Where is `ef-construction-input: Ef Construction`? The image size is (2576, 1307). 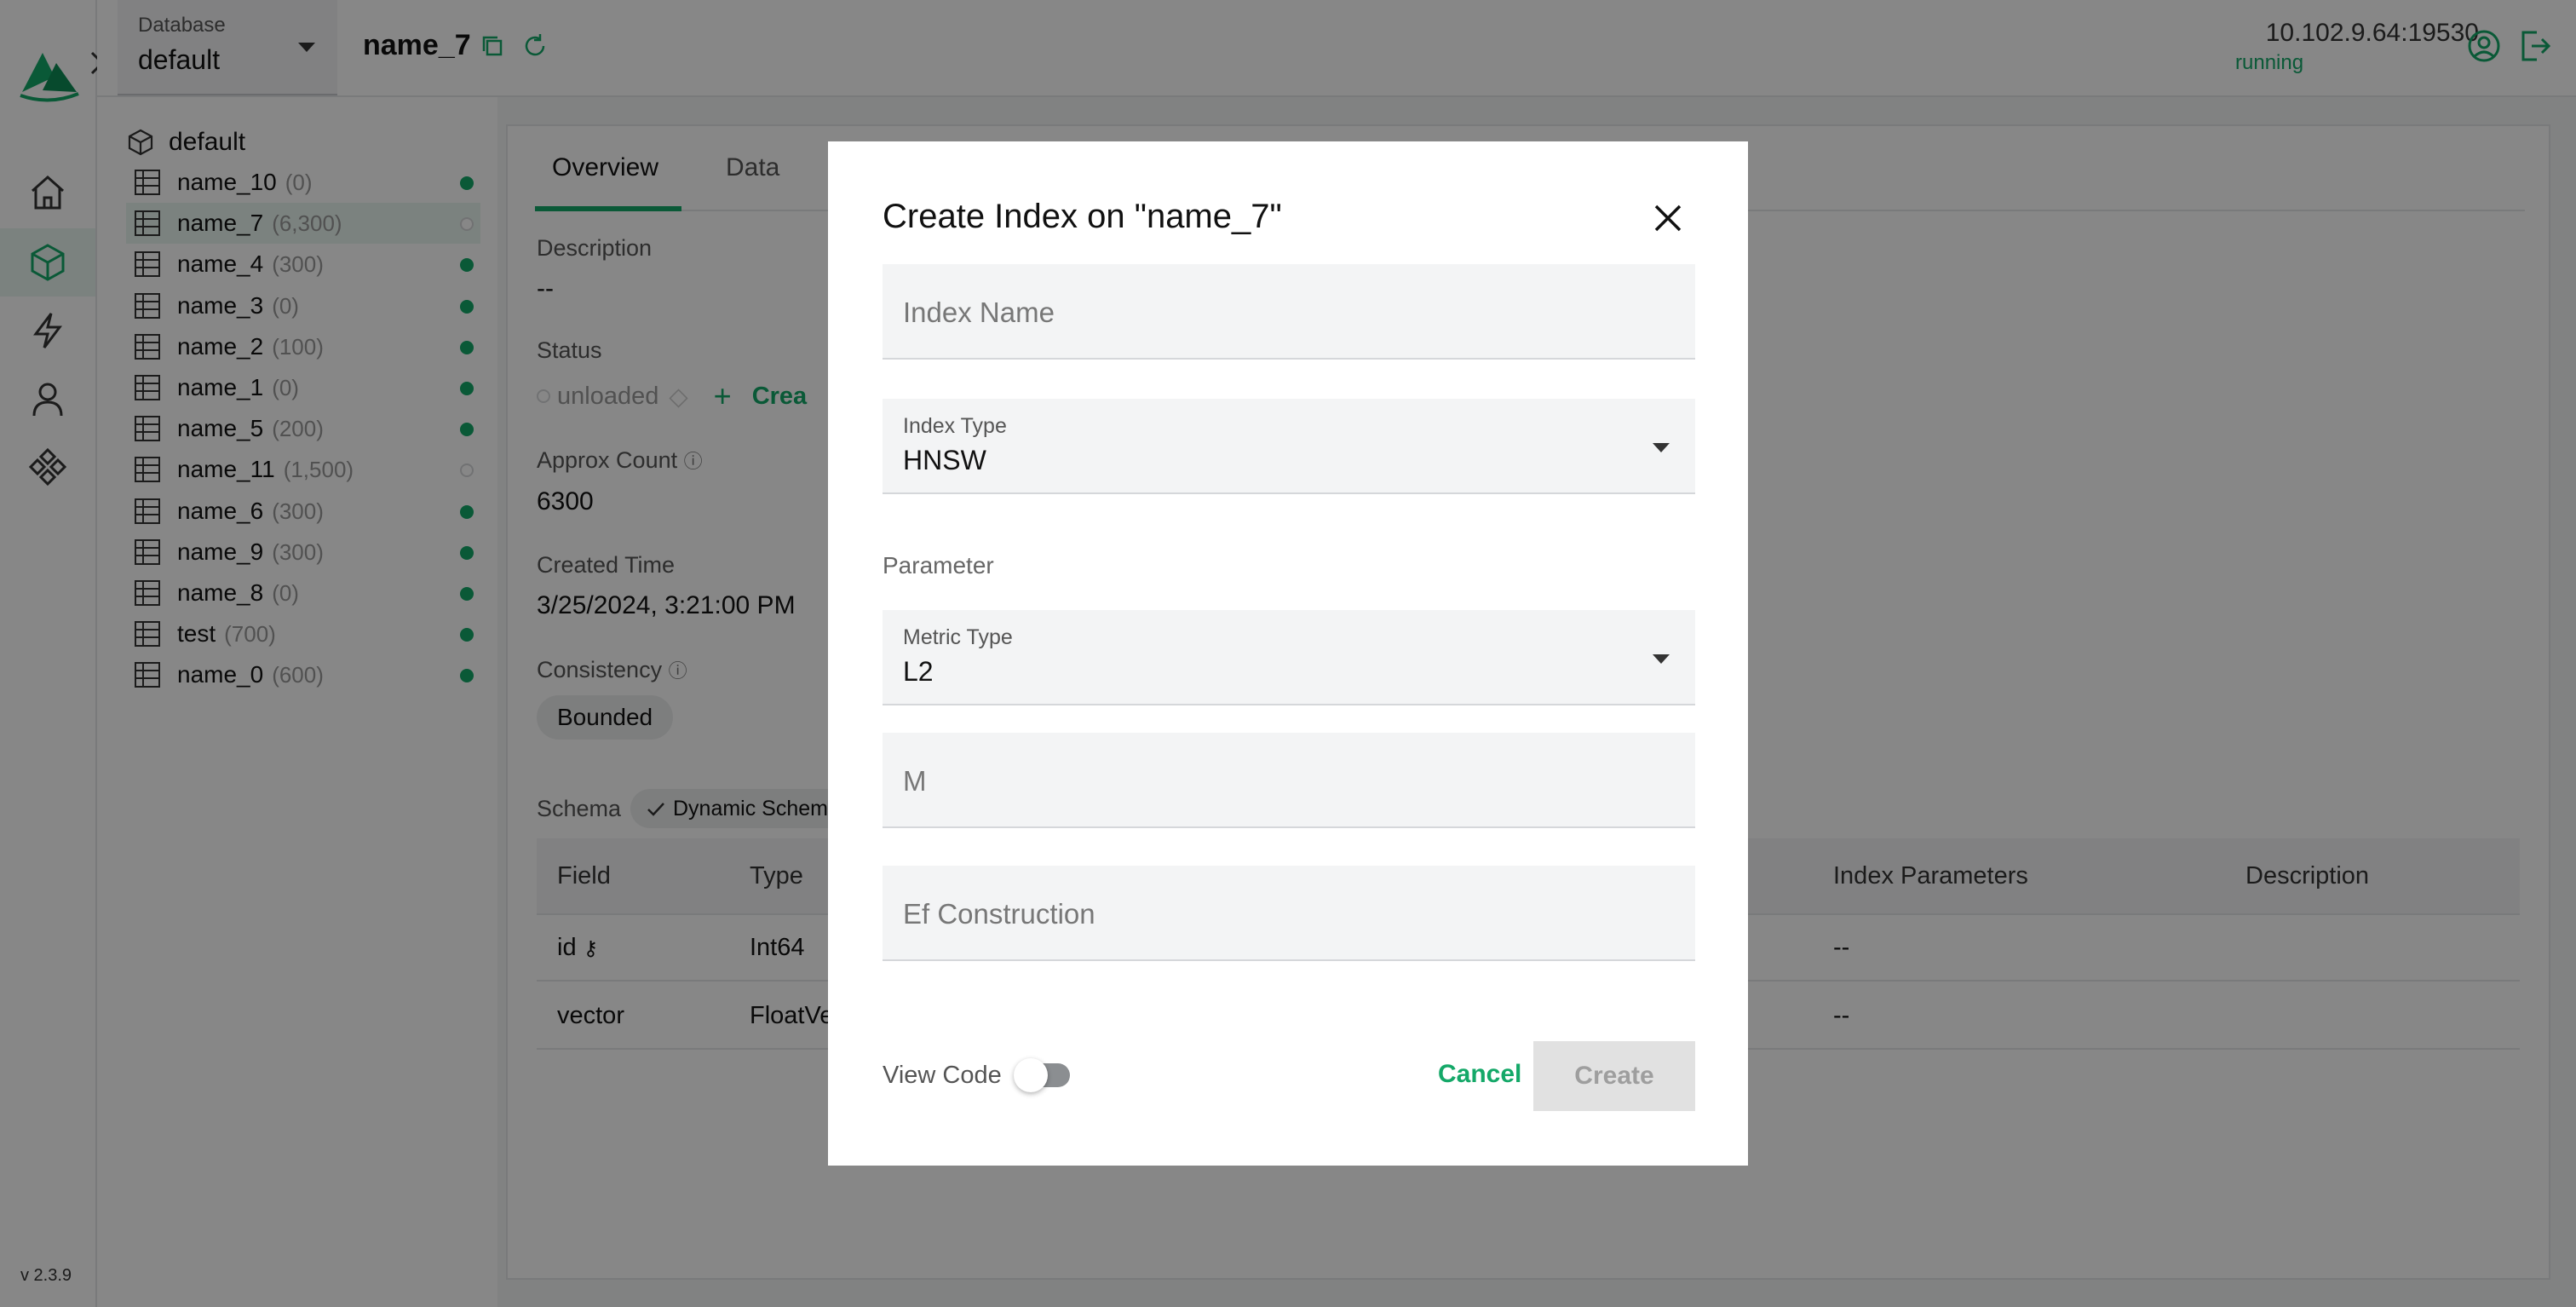
ef-construction-input: Ef Construction is located at coordinates (1289, 914).